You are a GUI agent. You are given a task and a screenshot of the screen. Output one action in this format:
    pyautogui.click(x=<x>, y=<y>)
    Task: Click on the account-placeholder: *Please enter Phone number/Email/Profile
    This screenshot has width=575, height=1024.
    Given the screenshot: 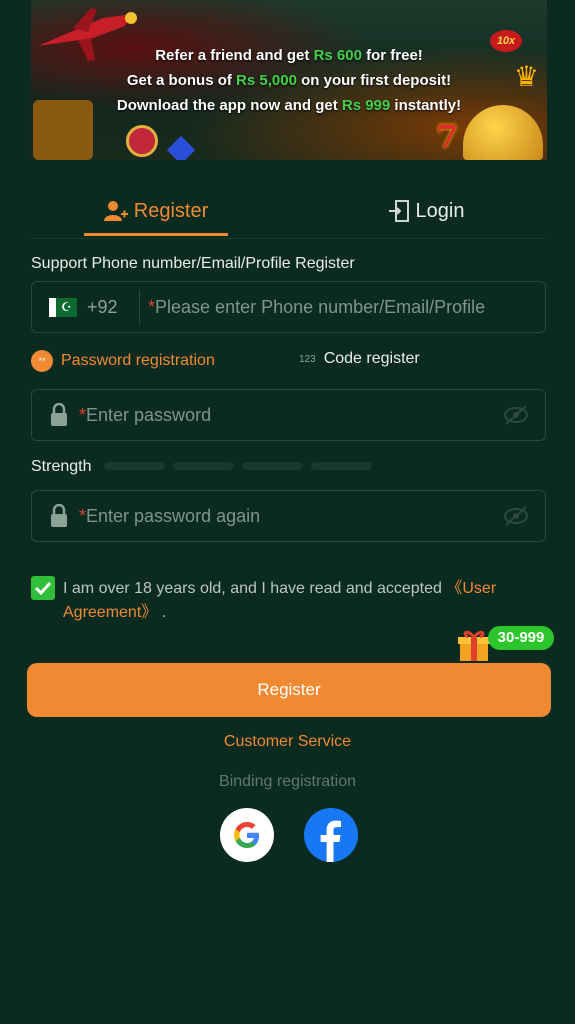 What is the action you would take?
    pyautogui.click(x=317, y=306)
    